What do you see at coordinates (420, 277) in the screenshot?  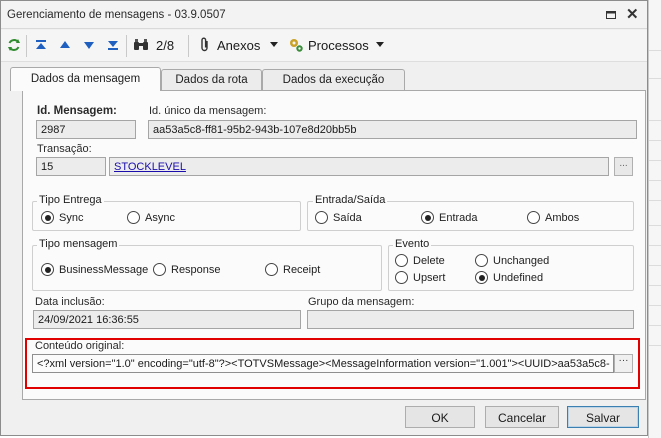 I see `radio-upsert: Upsert` at bounding box center [420, 277].